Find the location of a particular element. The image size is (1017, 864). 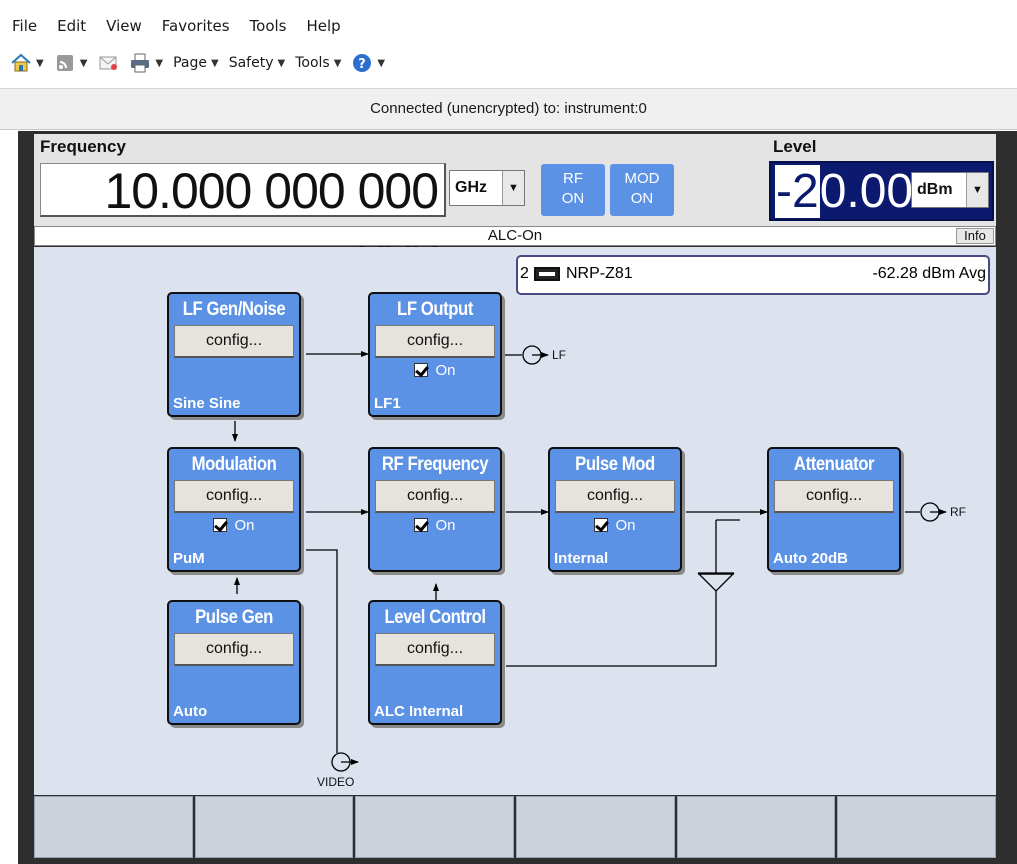

softkey-bar is located at coordinates (515, 827).